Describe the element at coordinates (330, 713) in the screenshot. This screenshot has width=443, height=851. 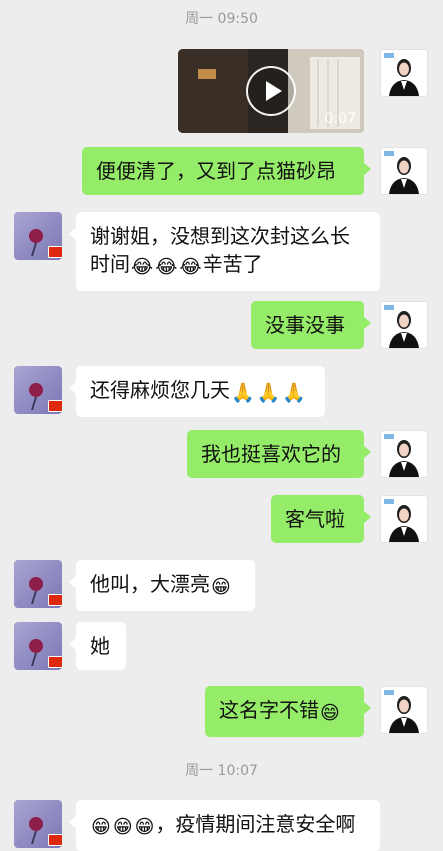
I see `smile-emoji-icon: 😄` at that location.